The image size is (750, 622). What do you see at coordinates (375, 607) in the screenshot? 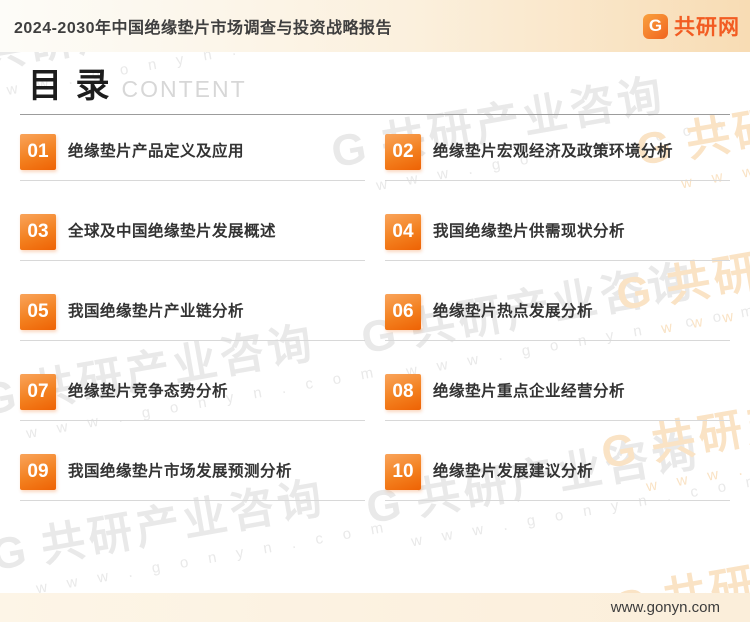
I see `footer-bar: www.gonyn.com` at bounding box center [375, 607].